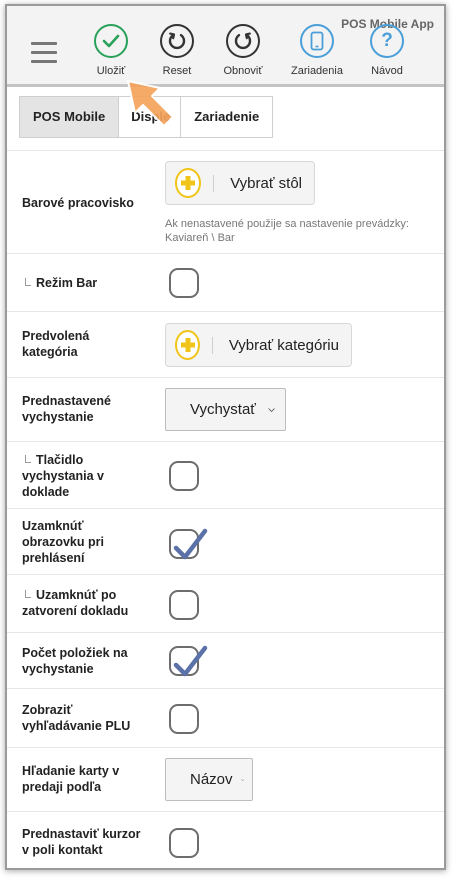  What do you see at coordinates (184, 719) in the screenshot?
I see `plu-search-checkbox` at bounding box center [184, 719].